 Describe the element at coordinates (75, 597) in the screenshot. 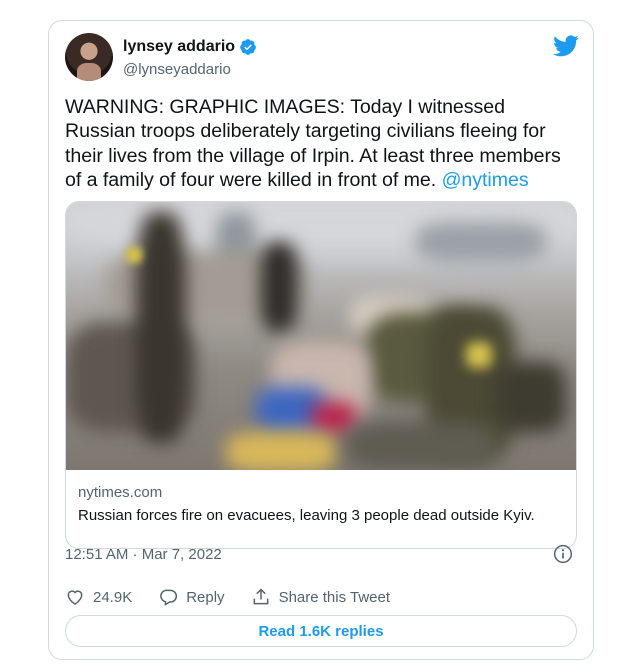

I see `heart-icon` at that location.